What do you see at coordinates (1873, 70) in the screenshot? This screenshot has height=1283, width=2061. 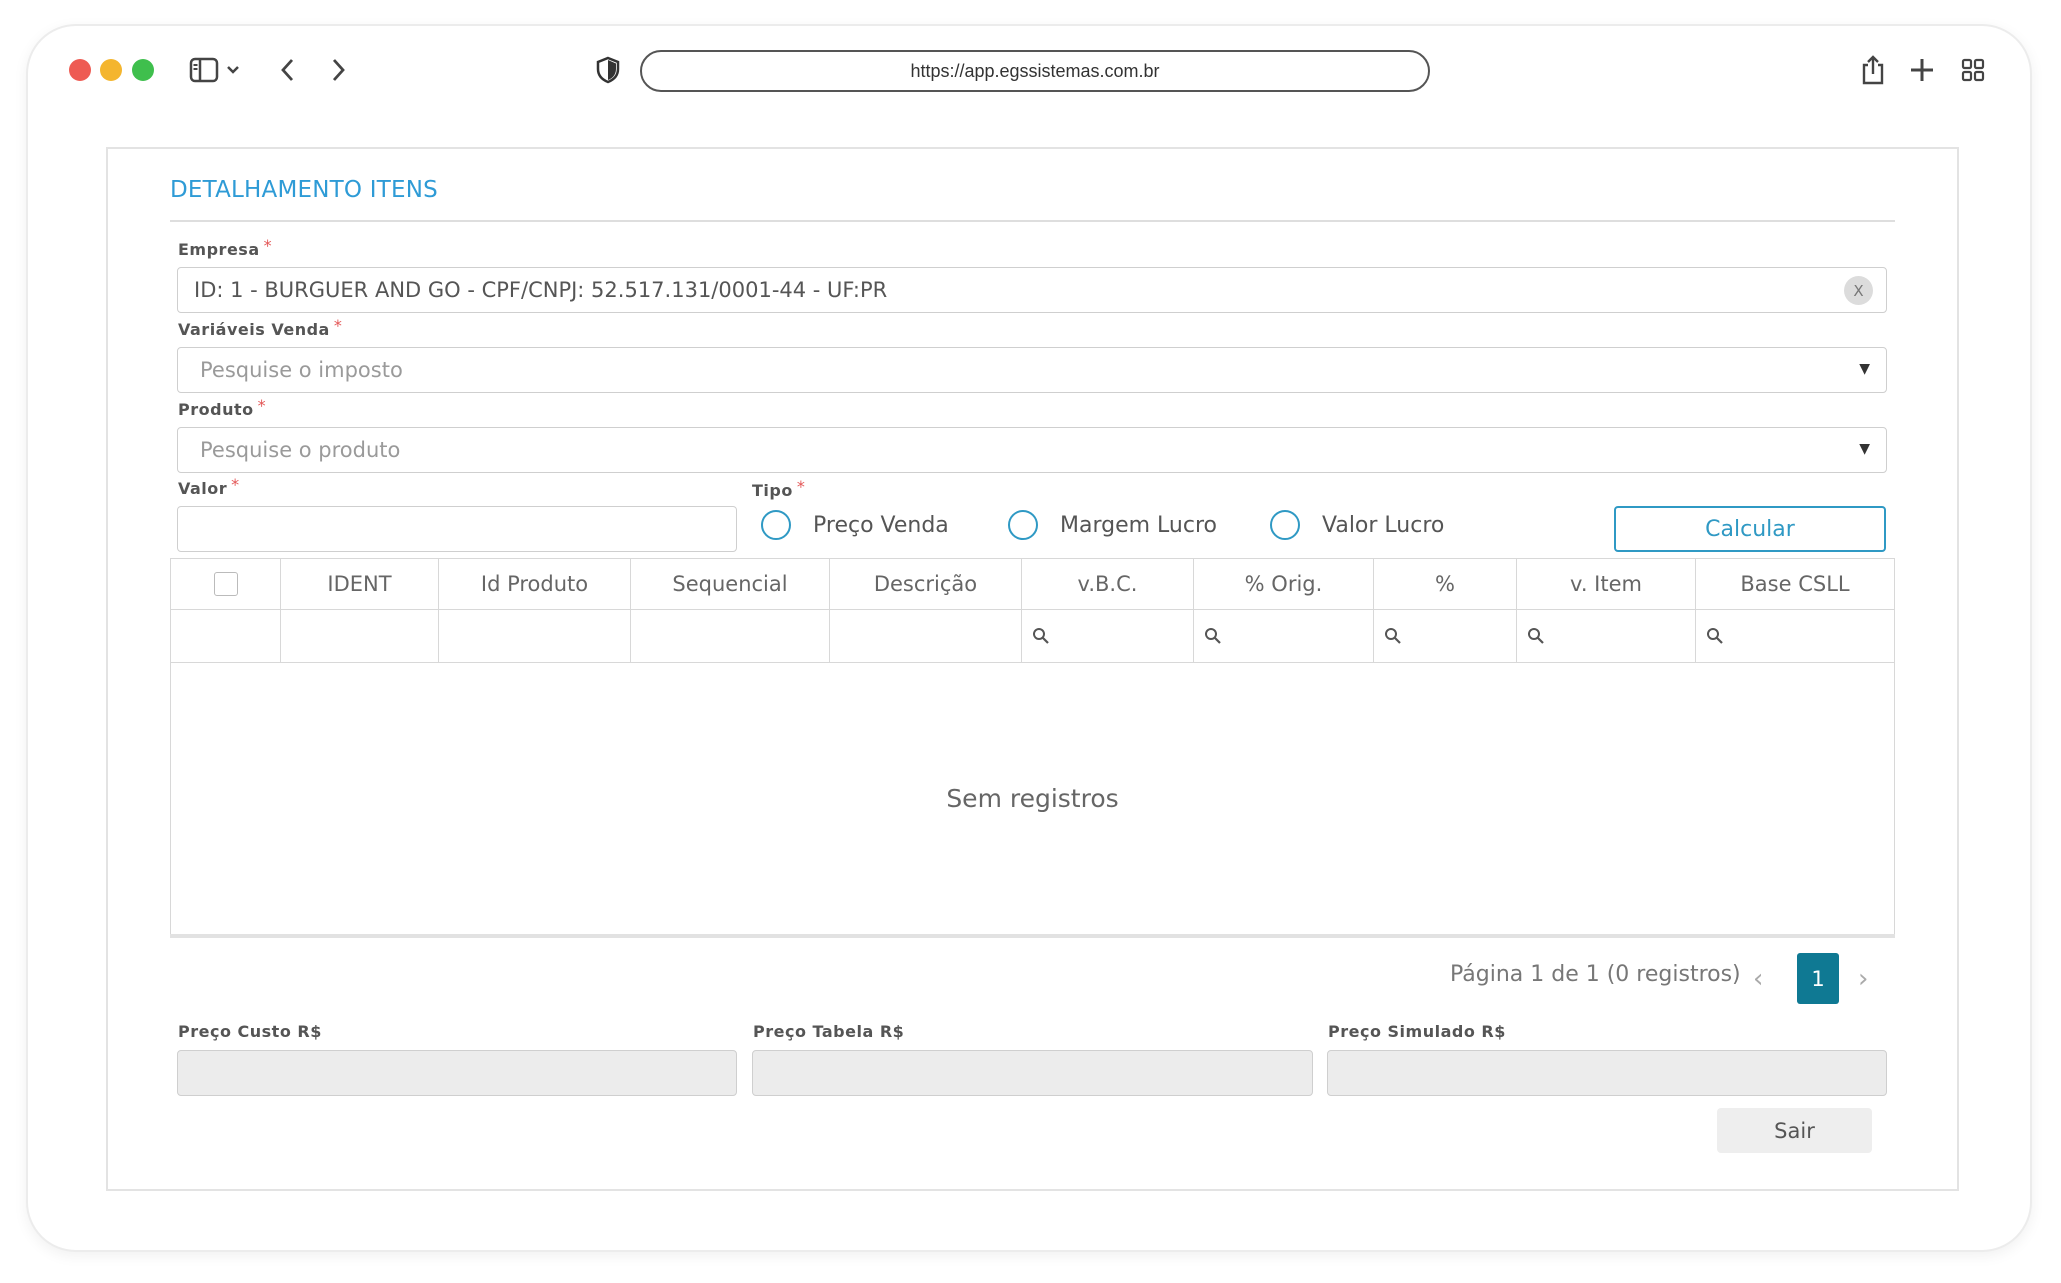 I see `share-icon` at bounding box center [1873, 70].